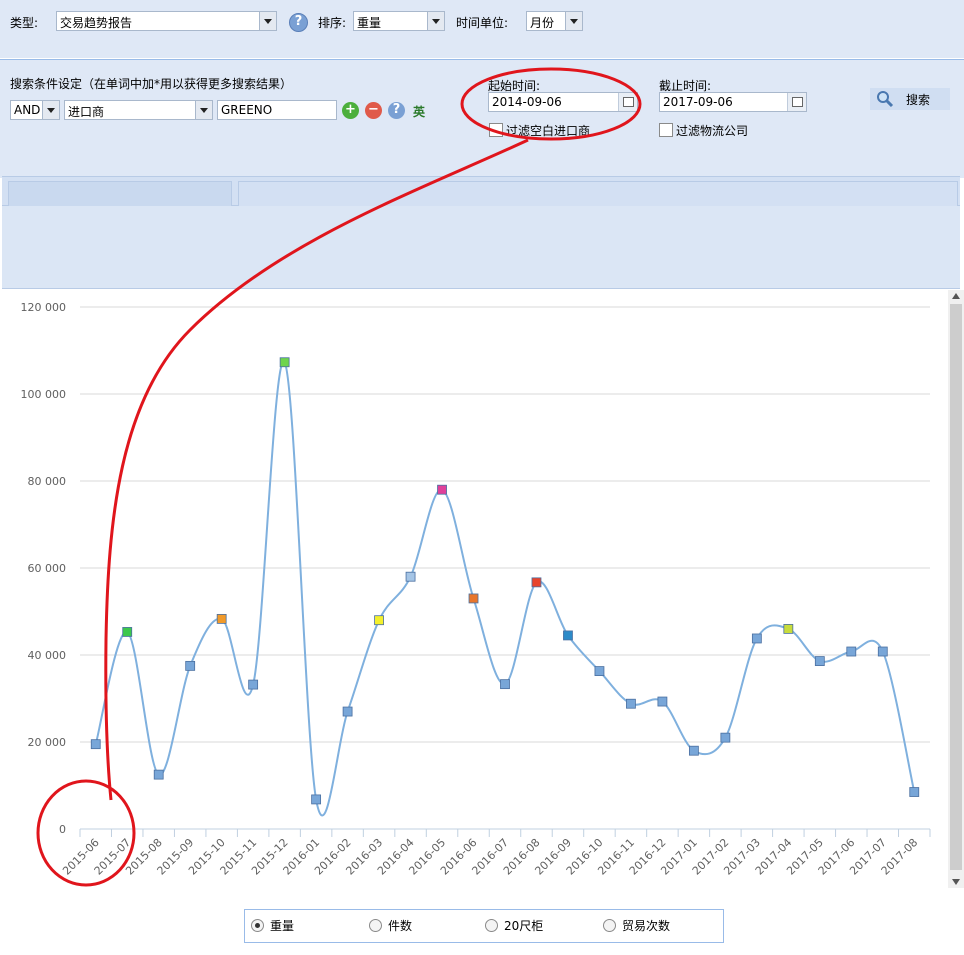  What do you see at coordinates (524, 926) in the screenshot?
I see `metric-option-label: 20尺柜` at bounding box center [524, 926].